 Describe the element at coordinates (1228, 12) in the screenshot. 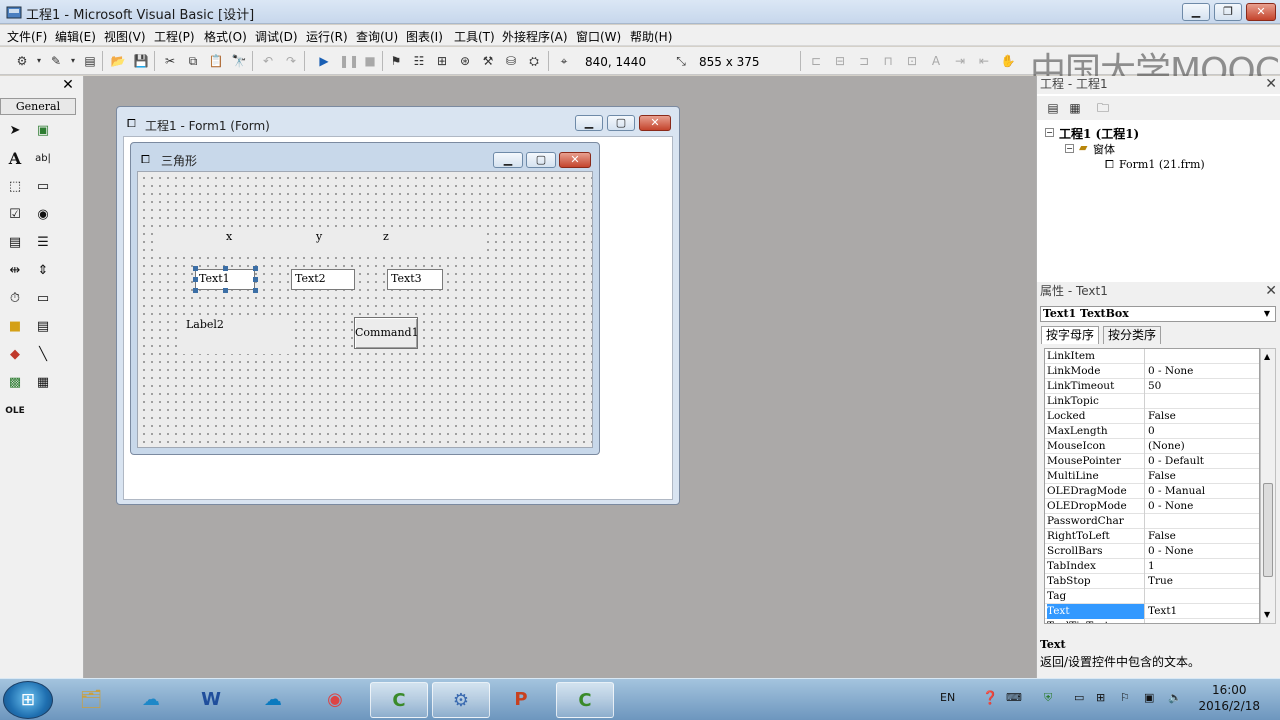

I see `restore-button: ❐` at that location.